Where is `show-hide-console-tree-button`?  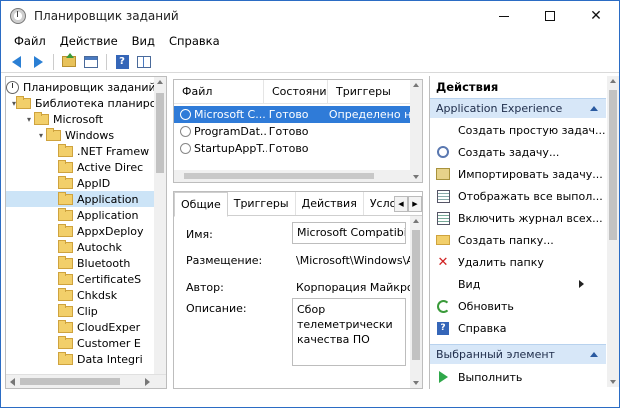 show-hide-console-tree-button is located at coordinates (91, 62).